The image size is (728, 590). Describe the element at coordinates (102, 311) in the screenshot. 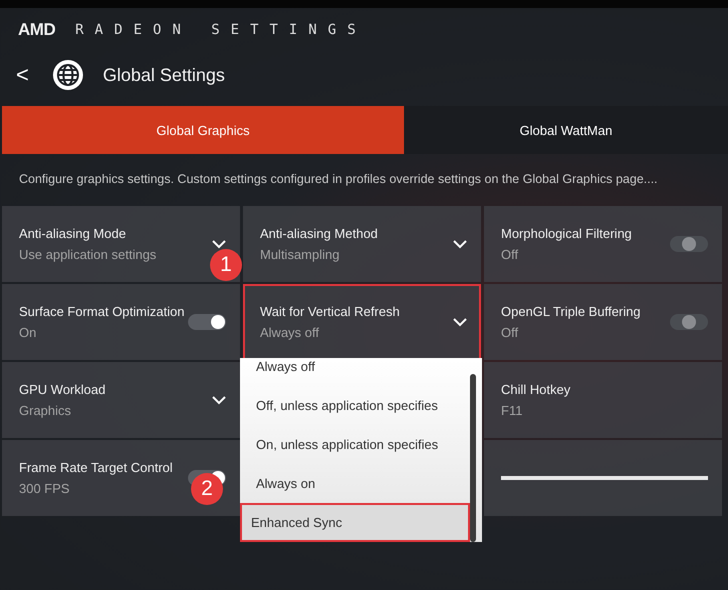

I see `setting-title: Surface Format Optimization` at that location.